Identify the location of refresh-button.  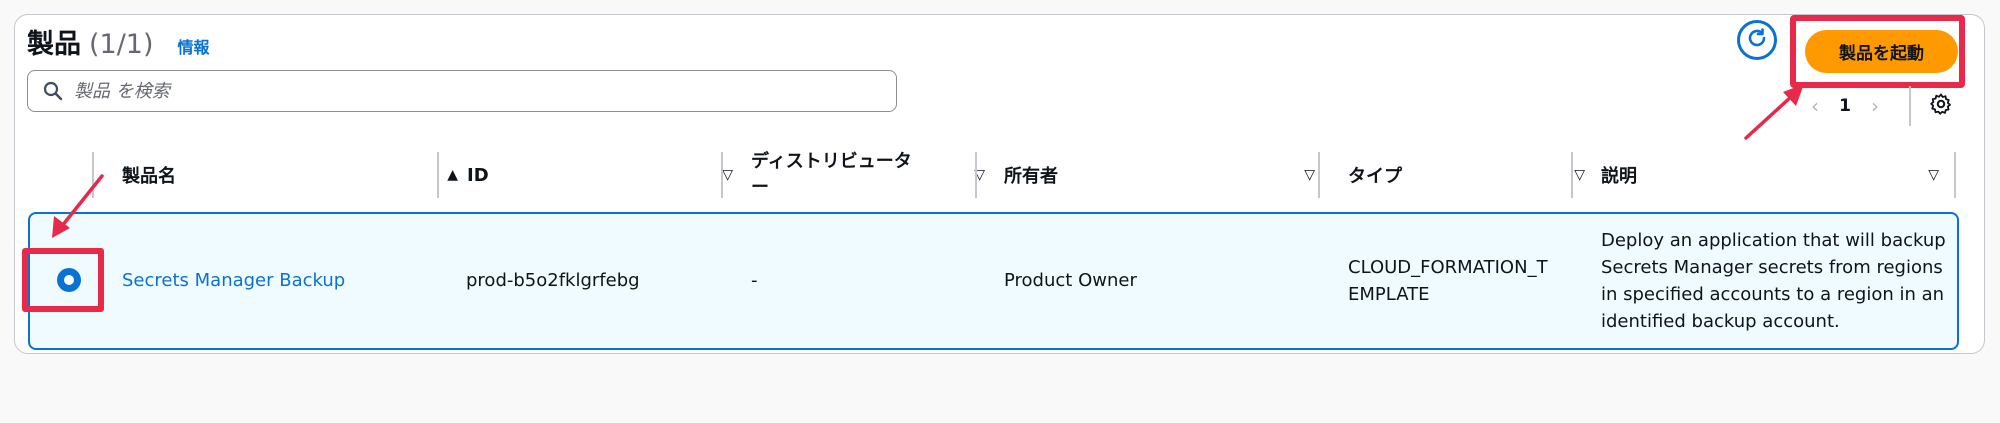
(1757, 40).